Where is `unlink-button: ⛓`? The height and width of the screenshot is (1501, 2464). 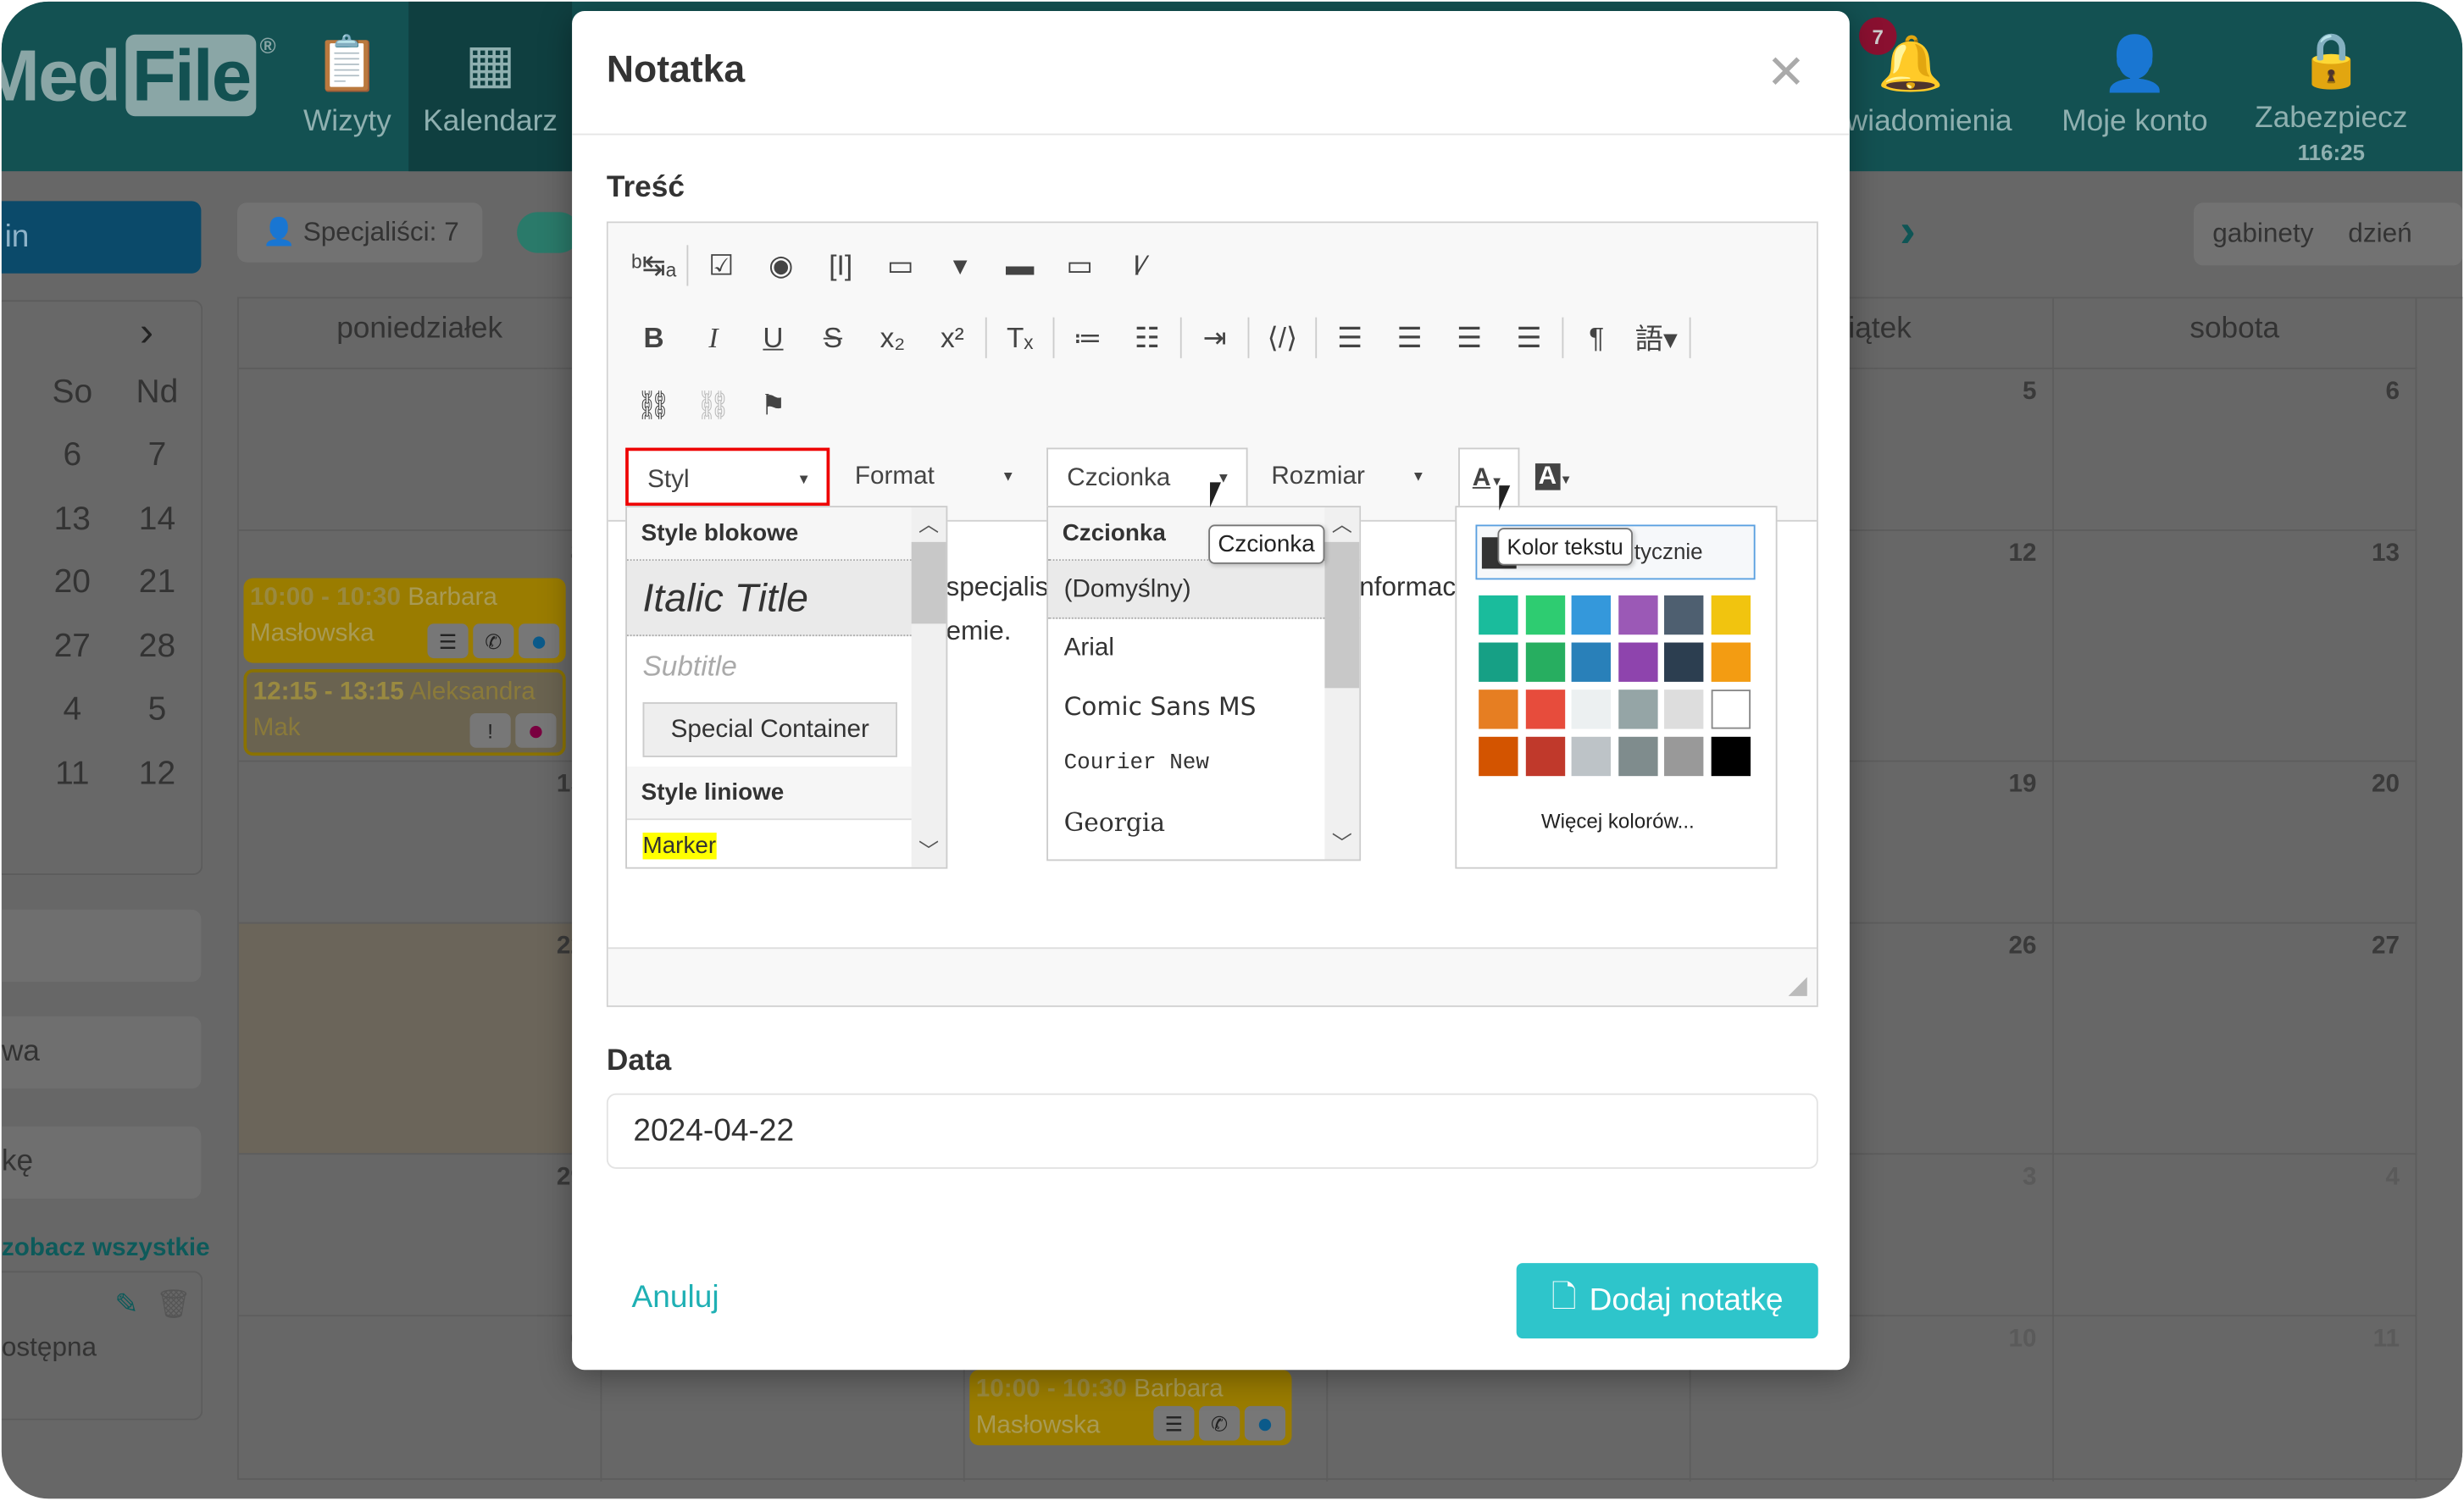 unlink-button: ⛓ is located at coordinates (713, 405).